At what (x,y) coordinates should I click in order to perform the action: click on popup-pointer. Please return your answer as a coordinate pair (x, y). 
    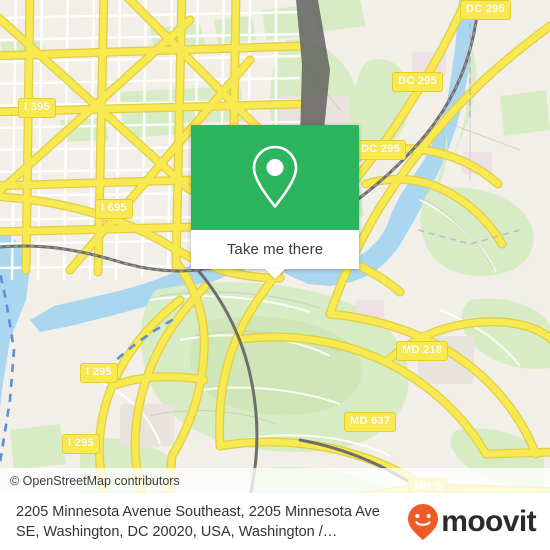
    Looking at the image, I should click on (275, 274).